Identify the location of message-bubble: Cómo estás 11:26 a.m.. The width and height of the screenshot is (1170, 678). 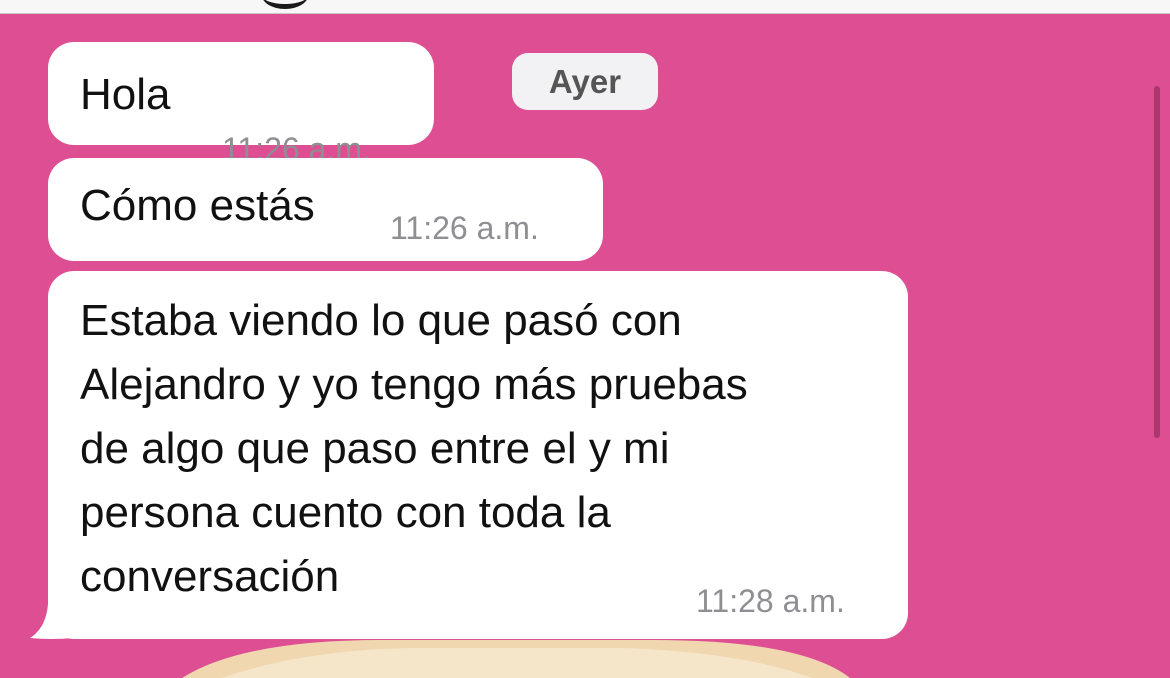
(325, 209).